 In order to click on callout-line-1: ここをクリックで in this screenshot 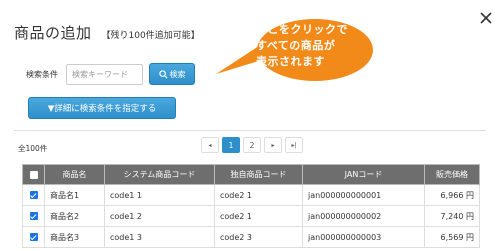, I will do `click(302, 29)`.